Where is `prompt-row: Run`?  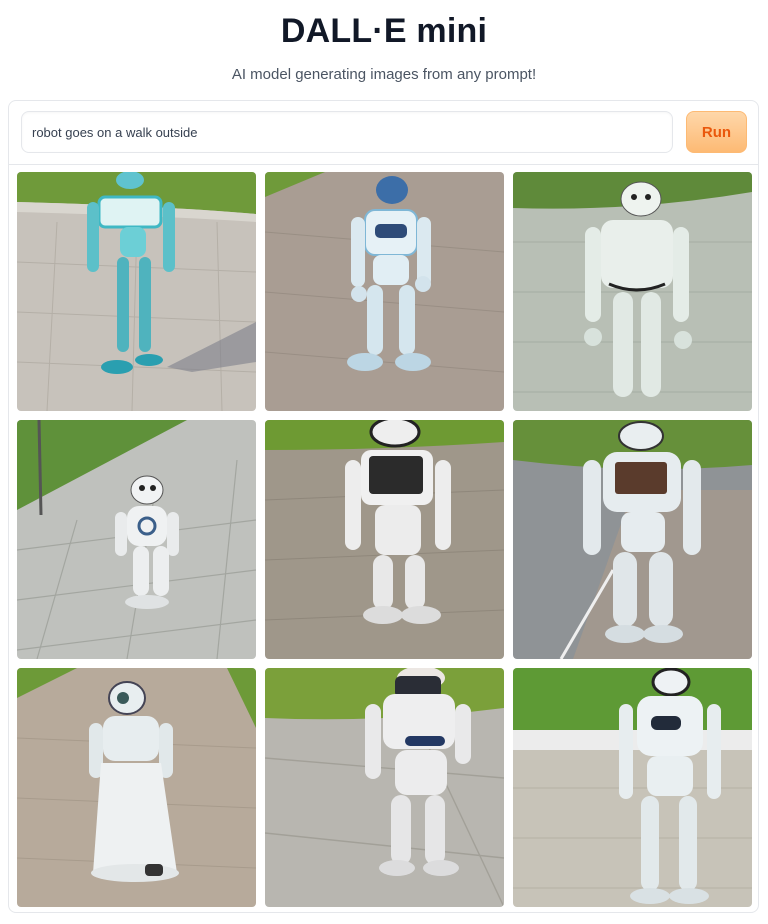 prompt-row: Run is located at coordinates (383, 133).